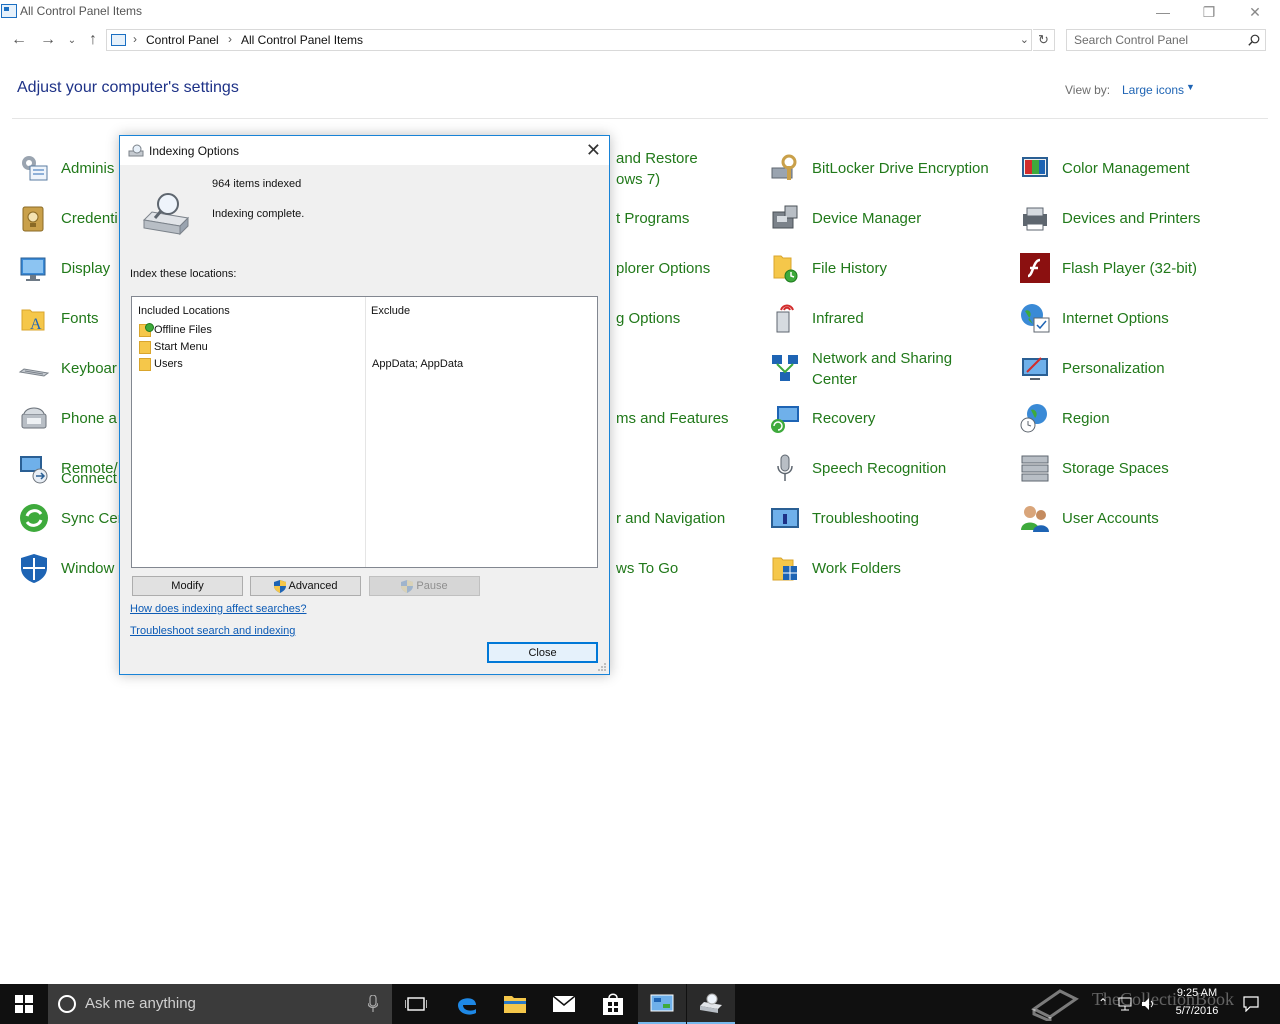 This screenshot has width=1280, height=1024. Describe the element at coordinates (24, 1004) in the screenshot. I see `start-button` at that location.